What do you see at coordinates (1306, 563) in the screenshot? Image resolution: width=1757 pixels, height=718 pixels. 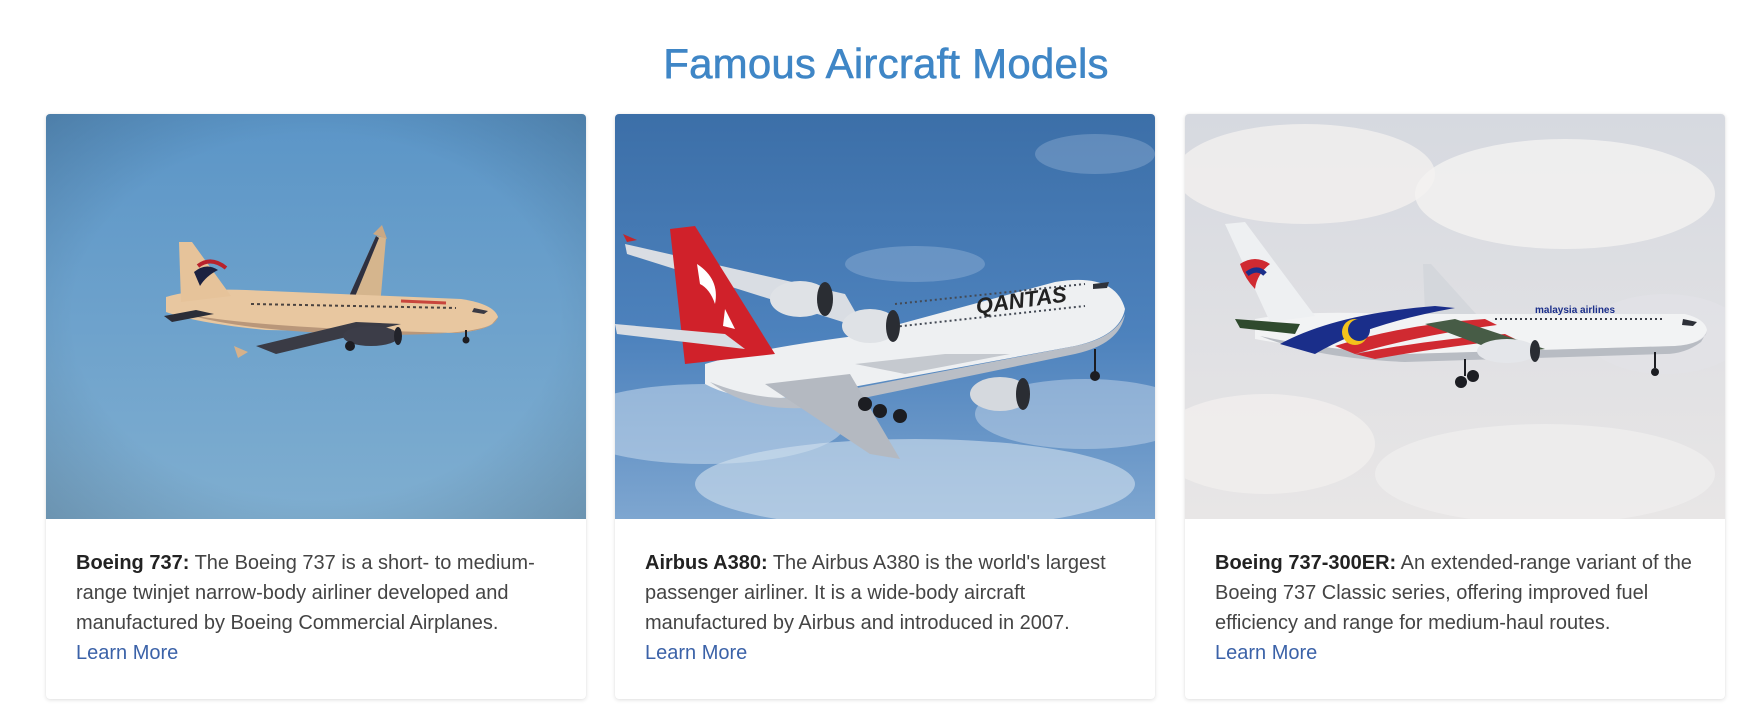 I see `model-name: Boeing 737-300ER:` at bounding box center [1306, 563].